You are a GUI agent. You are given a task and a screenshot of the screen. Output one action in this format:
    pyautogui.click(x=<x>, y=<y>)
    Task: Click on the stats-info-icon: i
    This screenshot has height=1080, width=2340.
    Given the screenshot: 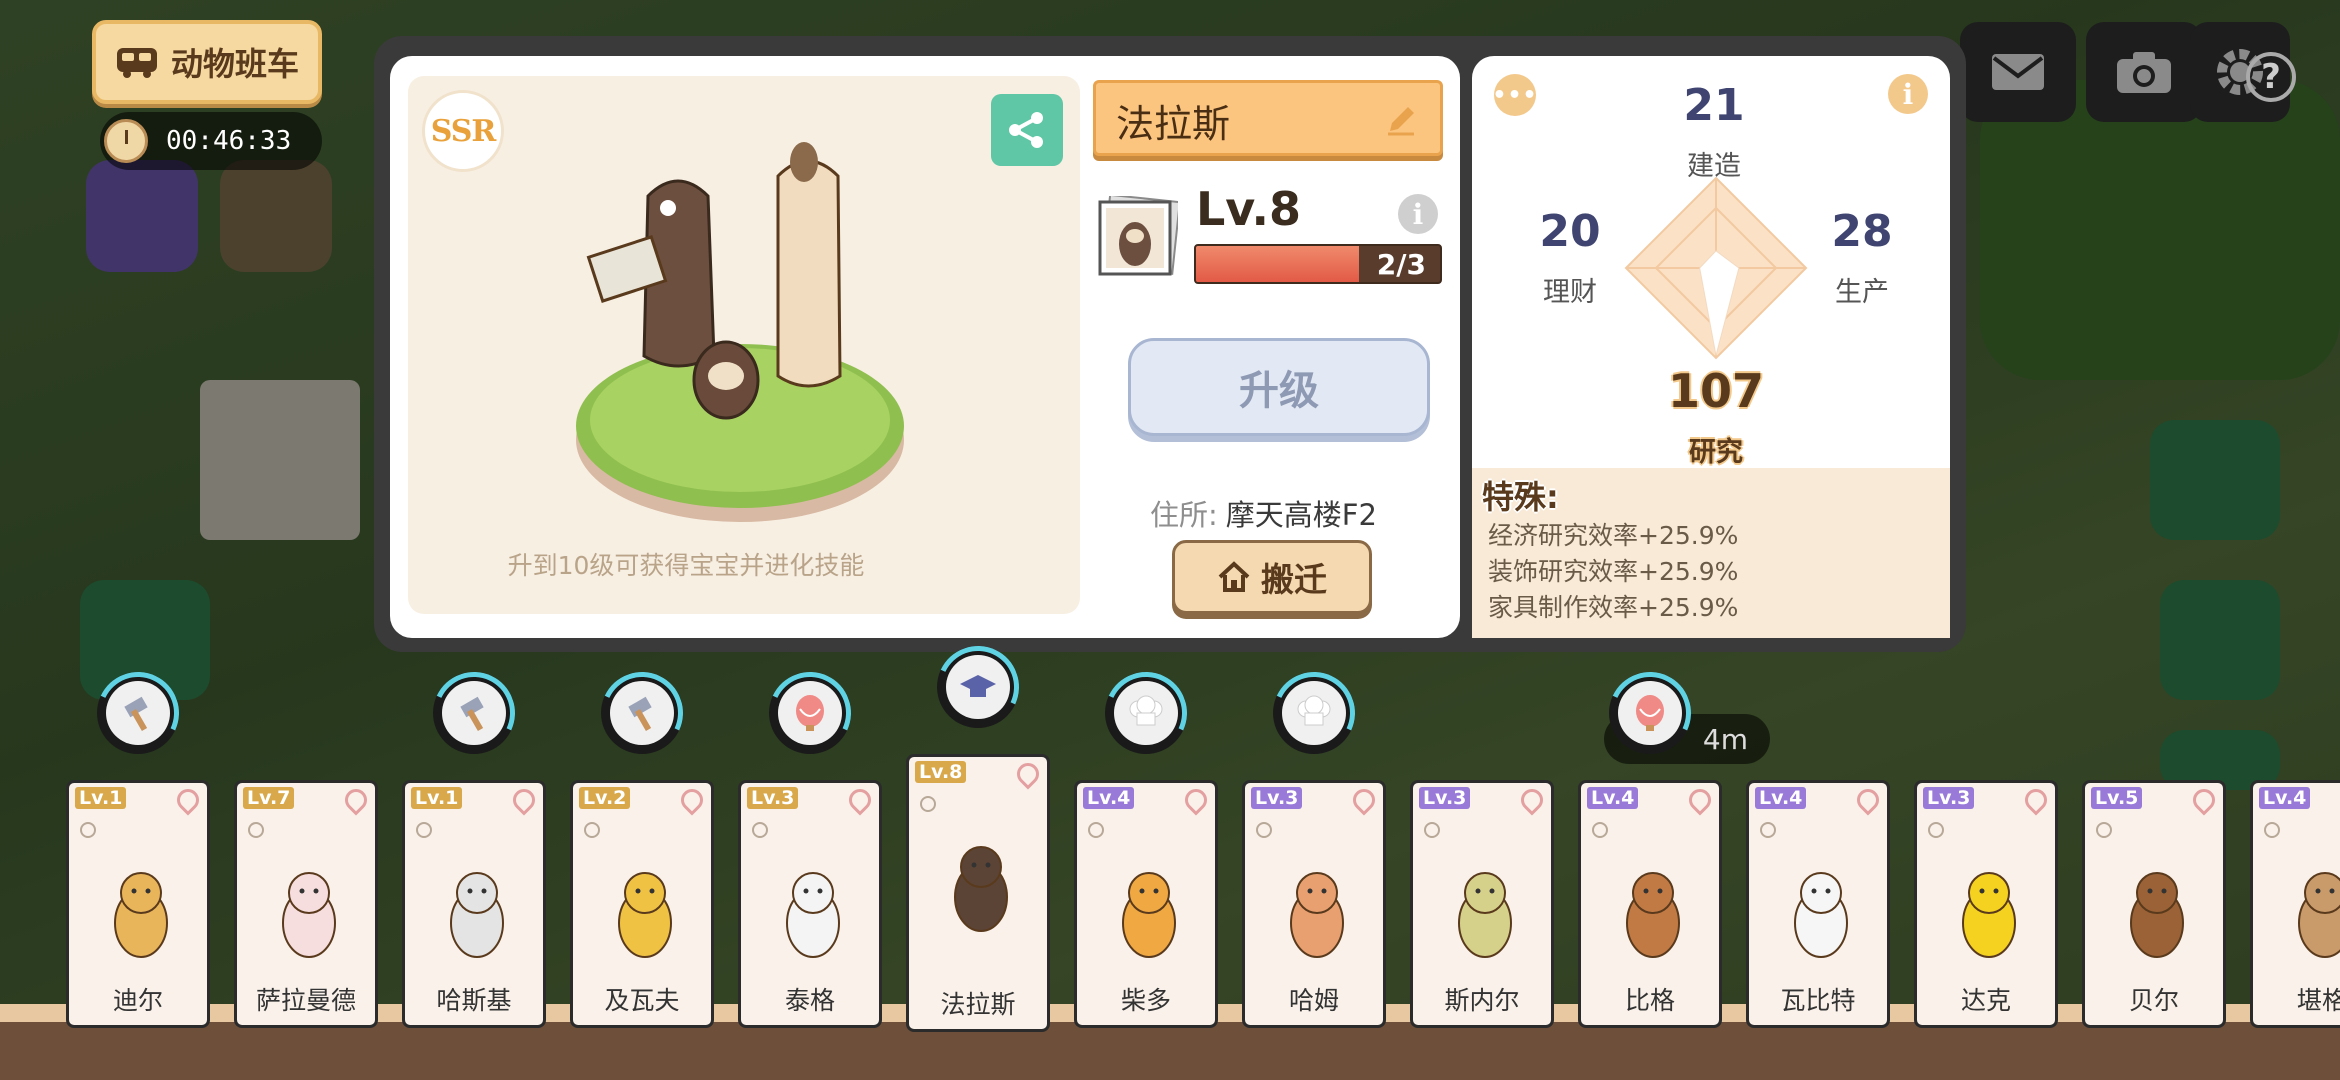 What is the action you would take?
    pyautogui.click(x=1908, y=94)
    